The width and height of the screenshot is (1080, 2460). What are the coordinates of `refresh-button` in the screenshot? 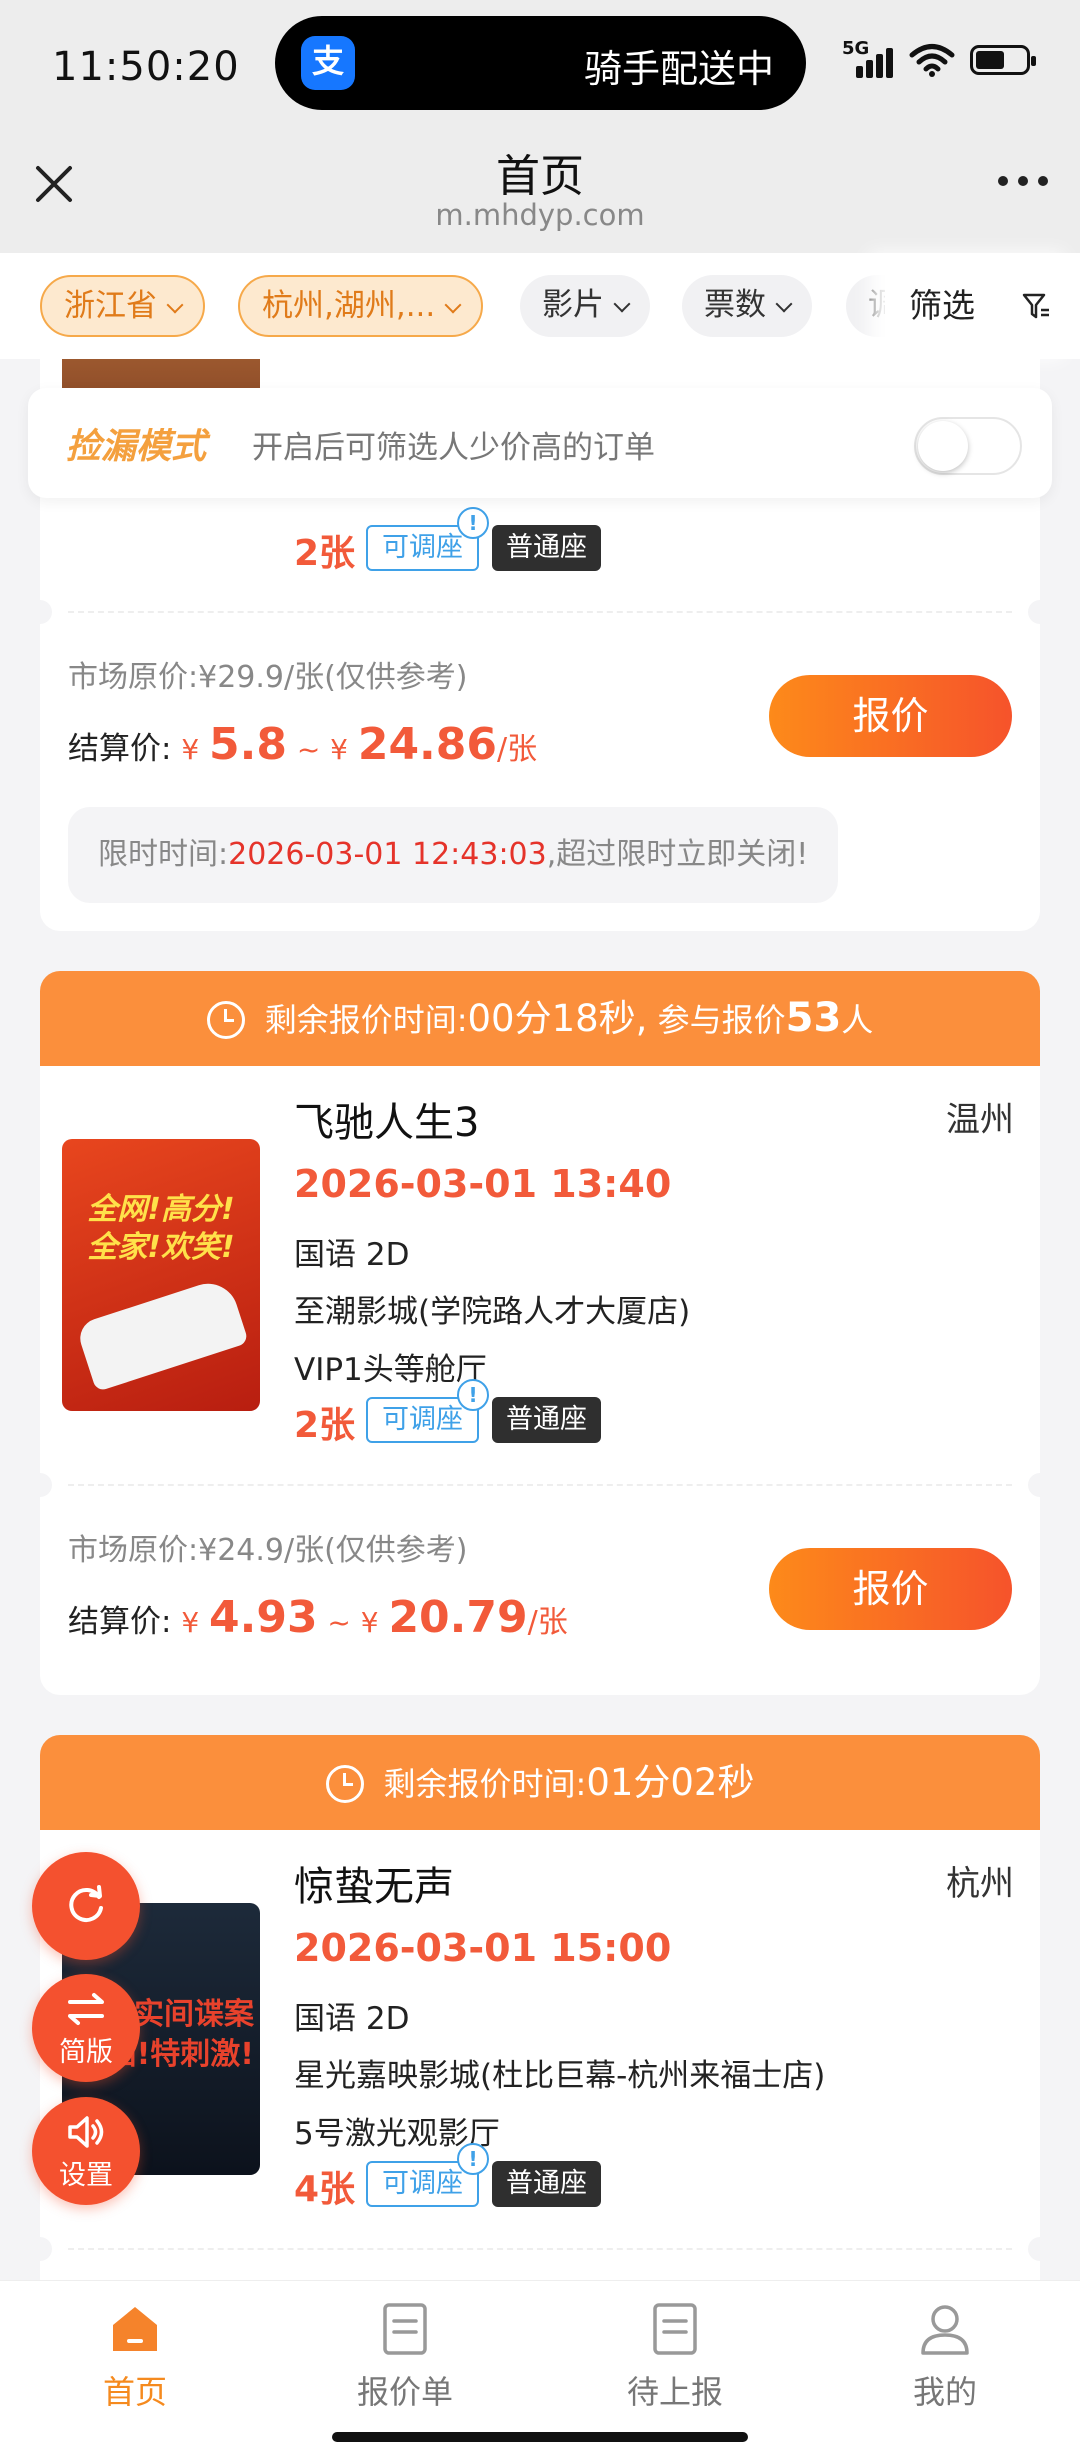 It's located at (86, 1906).